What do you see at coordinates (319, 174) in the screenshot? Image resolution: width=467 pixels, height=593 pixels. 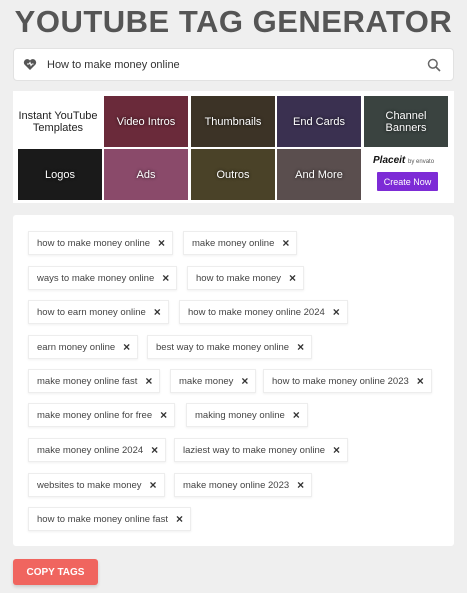 I see `tile-and-more: And More` at bounding box center [319, 174].